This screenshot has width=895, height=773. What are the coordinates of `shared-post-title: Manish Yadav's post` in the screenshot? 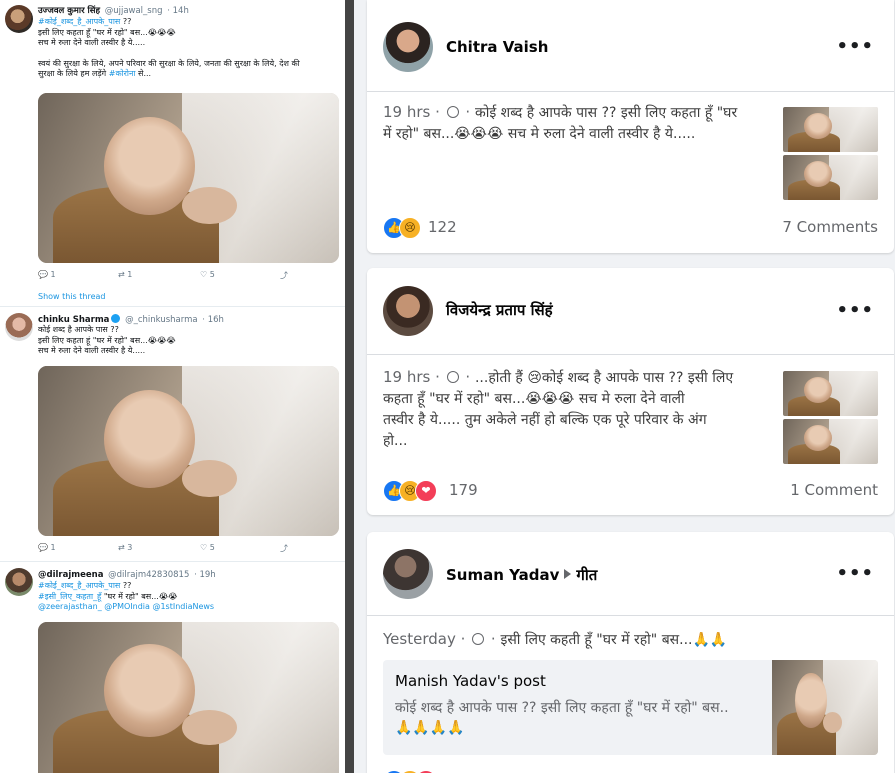 It's located at (470, 681).